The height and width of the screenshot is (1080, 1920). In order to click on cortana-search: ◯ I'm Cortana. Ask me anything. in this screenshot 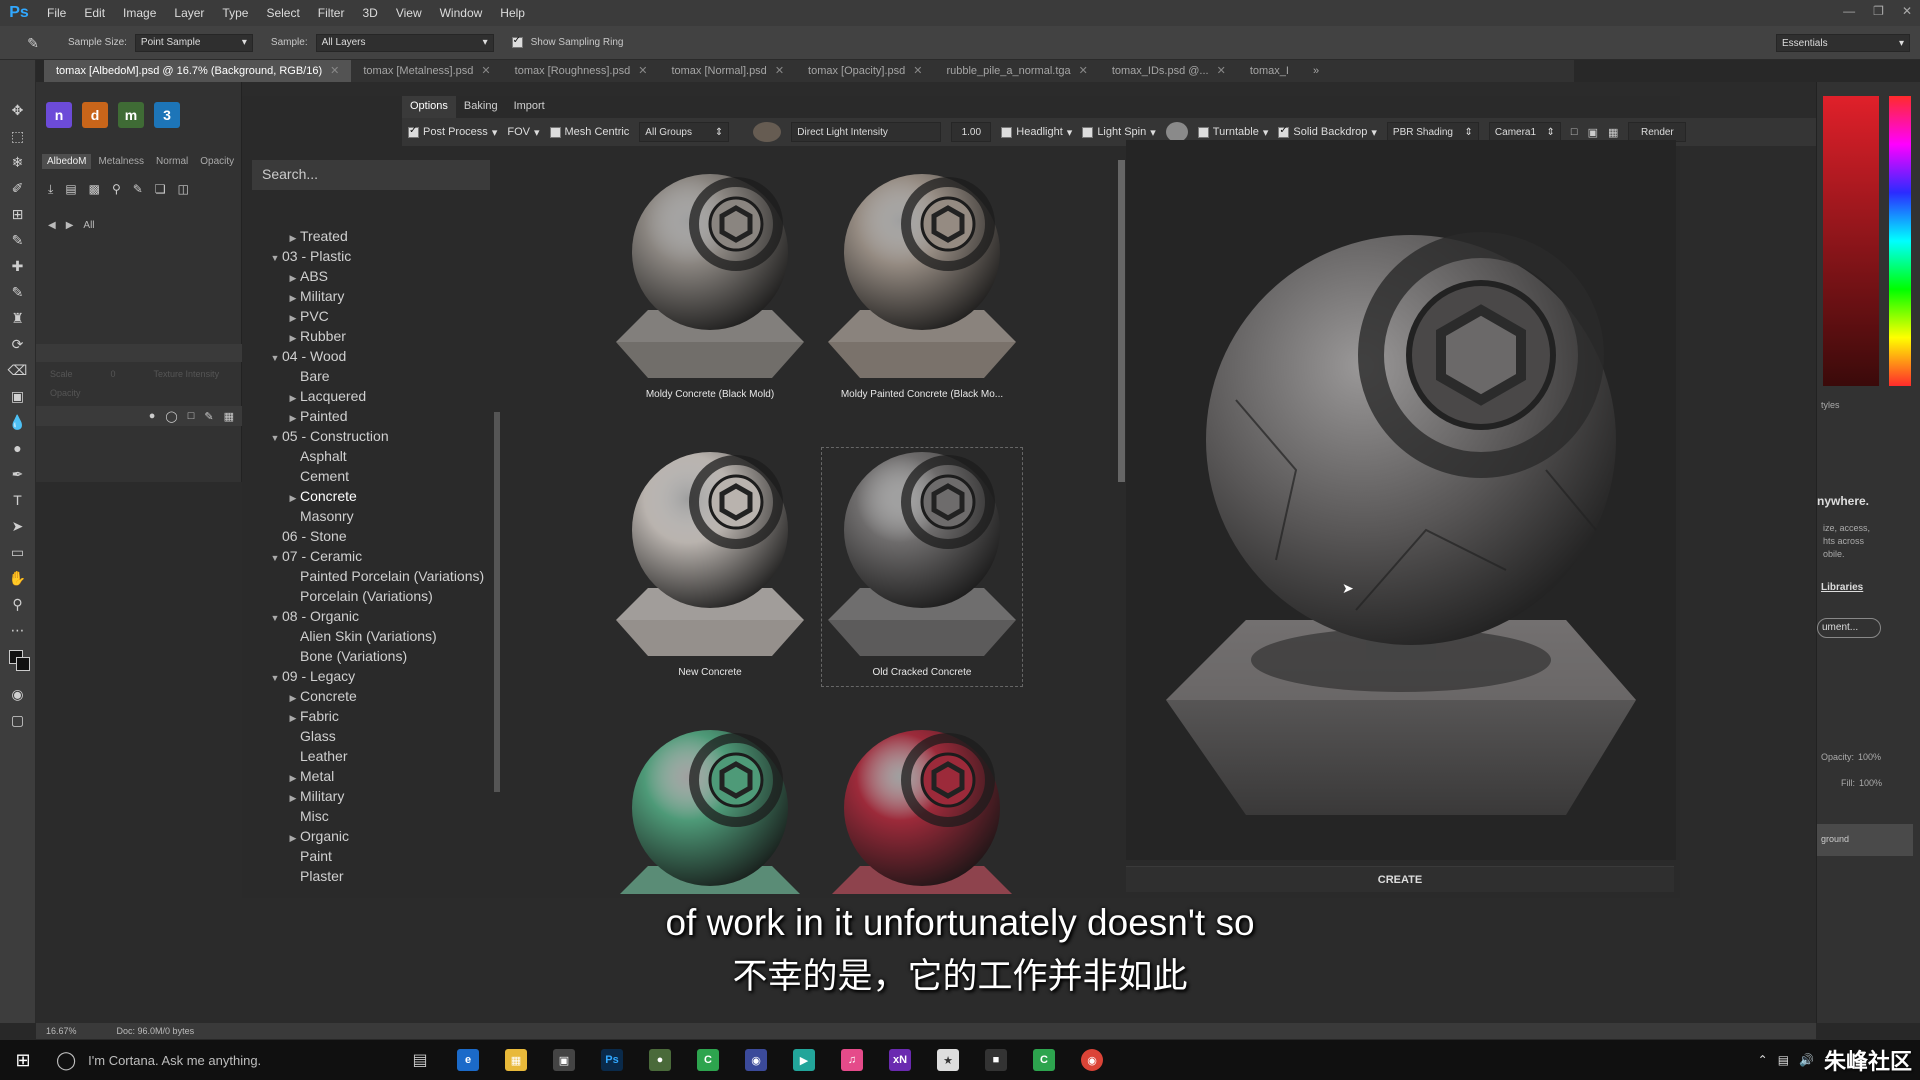, I will do `click(221, 1060)`.